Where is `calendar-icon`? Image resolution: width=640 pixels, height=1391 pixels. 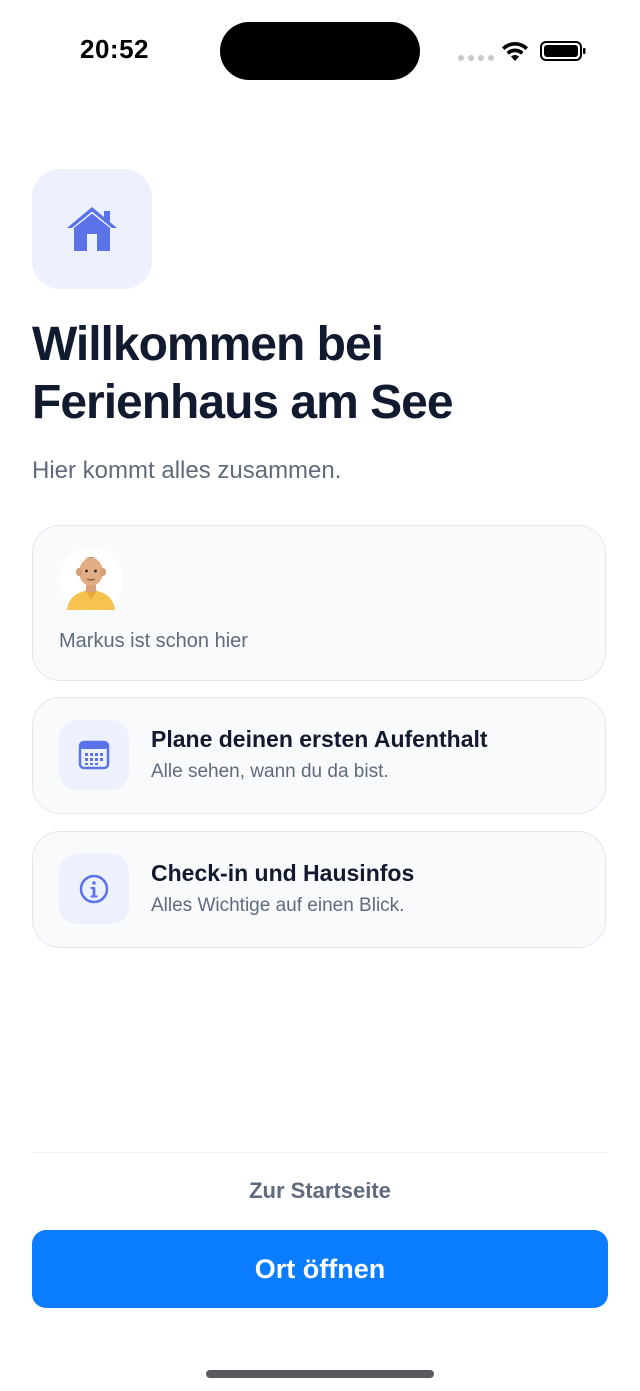
calendar-icon is located at coordinates (94, 755).